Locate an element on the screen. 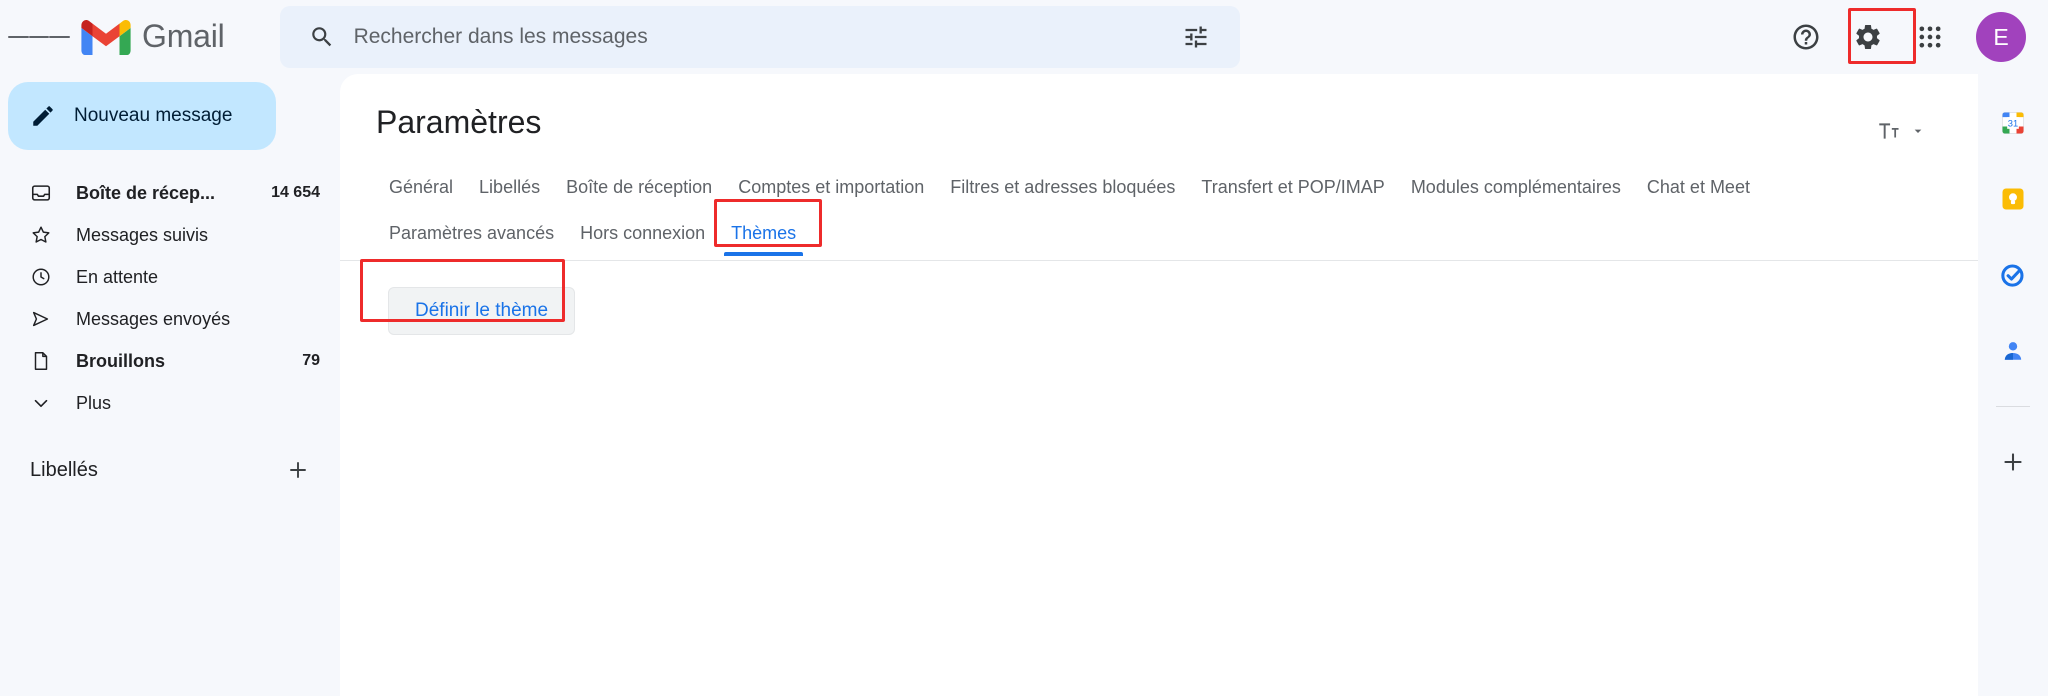 Image resolution: width=2048 pixels, height=696 pixels. settings-button is located at coordinates (1868, 37).